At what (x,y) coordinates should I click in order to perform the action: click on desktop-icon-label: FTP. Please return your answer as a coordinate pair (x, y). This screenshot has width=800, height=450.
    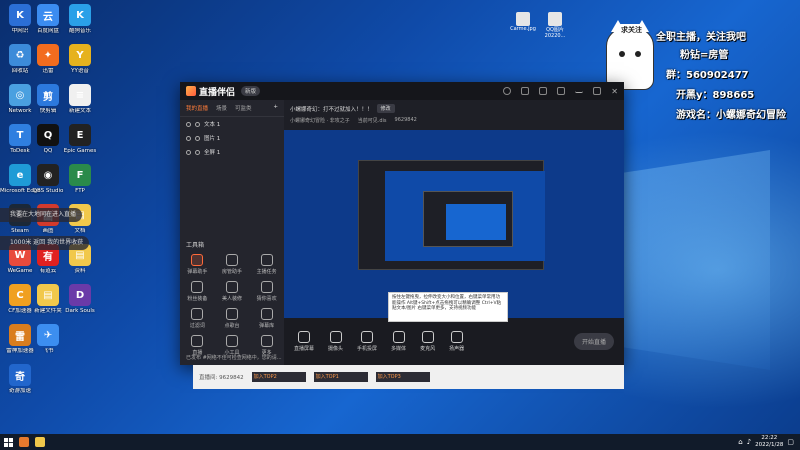
    Looking at the image, I should click on (80, 191).